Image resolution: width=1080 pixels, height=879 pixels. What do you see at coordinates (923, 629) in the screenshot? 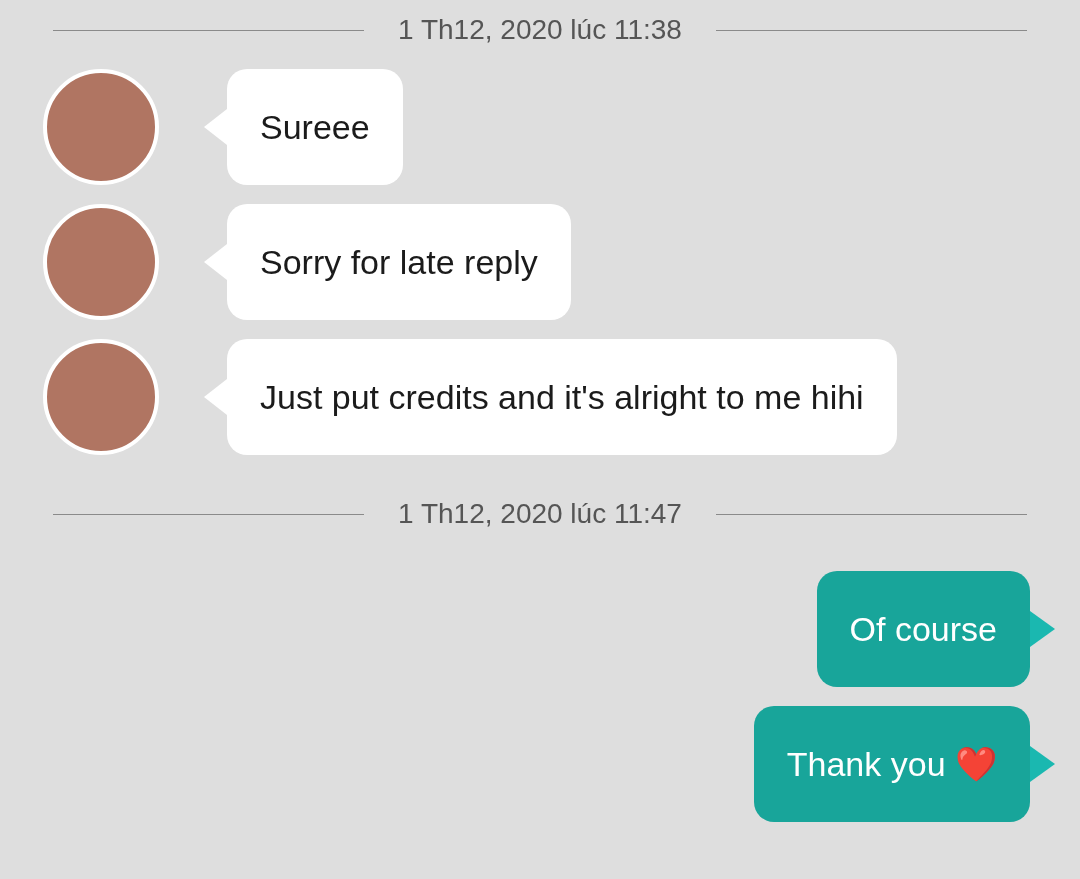
I see `message-bubble: Of course` at bounding box center [923, 629].